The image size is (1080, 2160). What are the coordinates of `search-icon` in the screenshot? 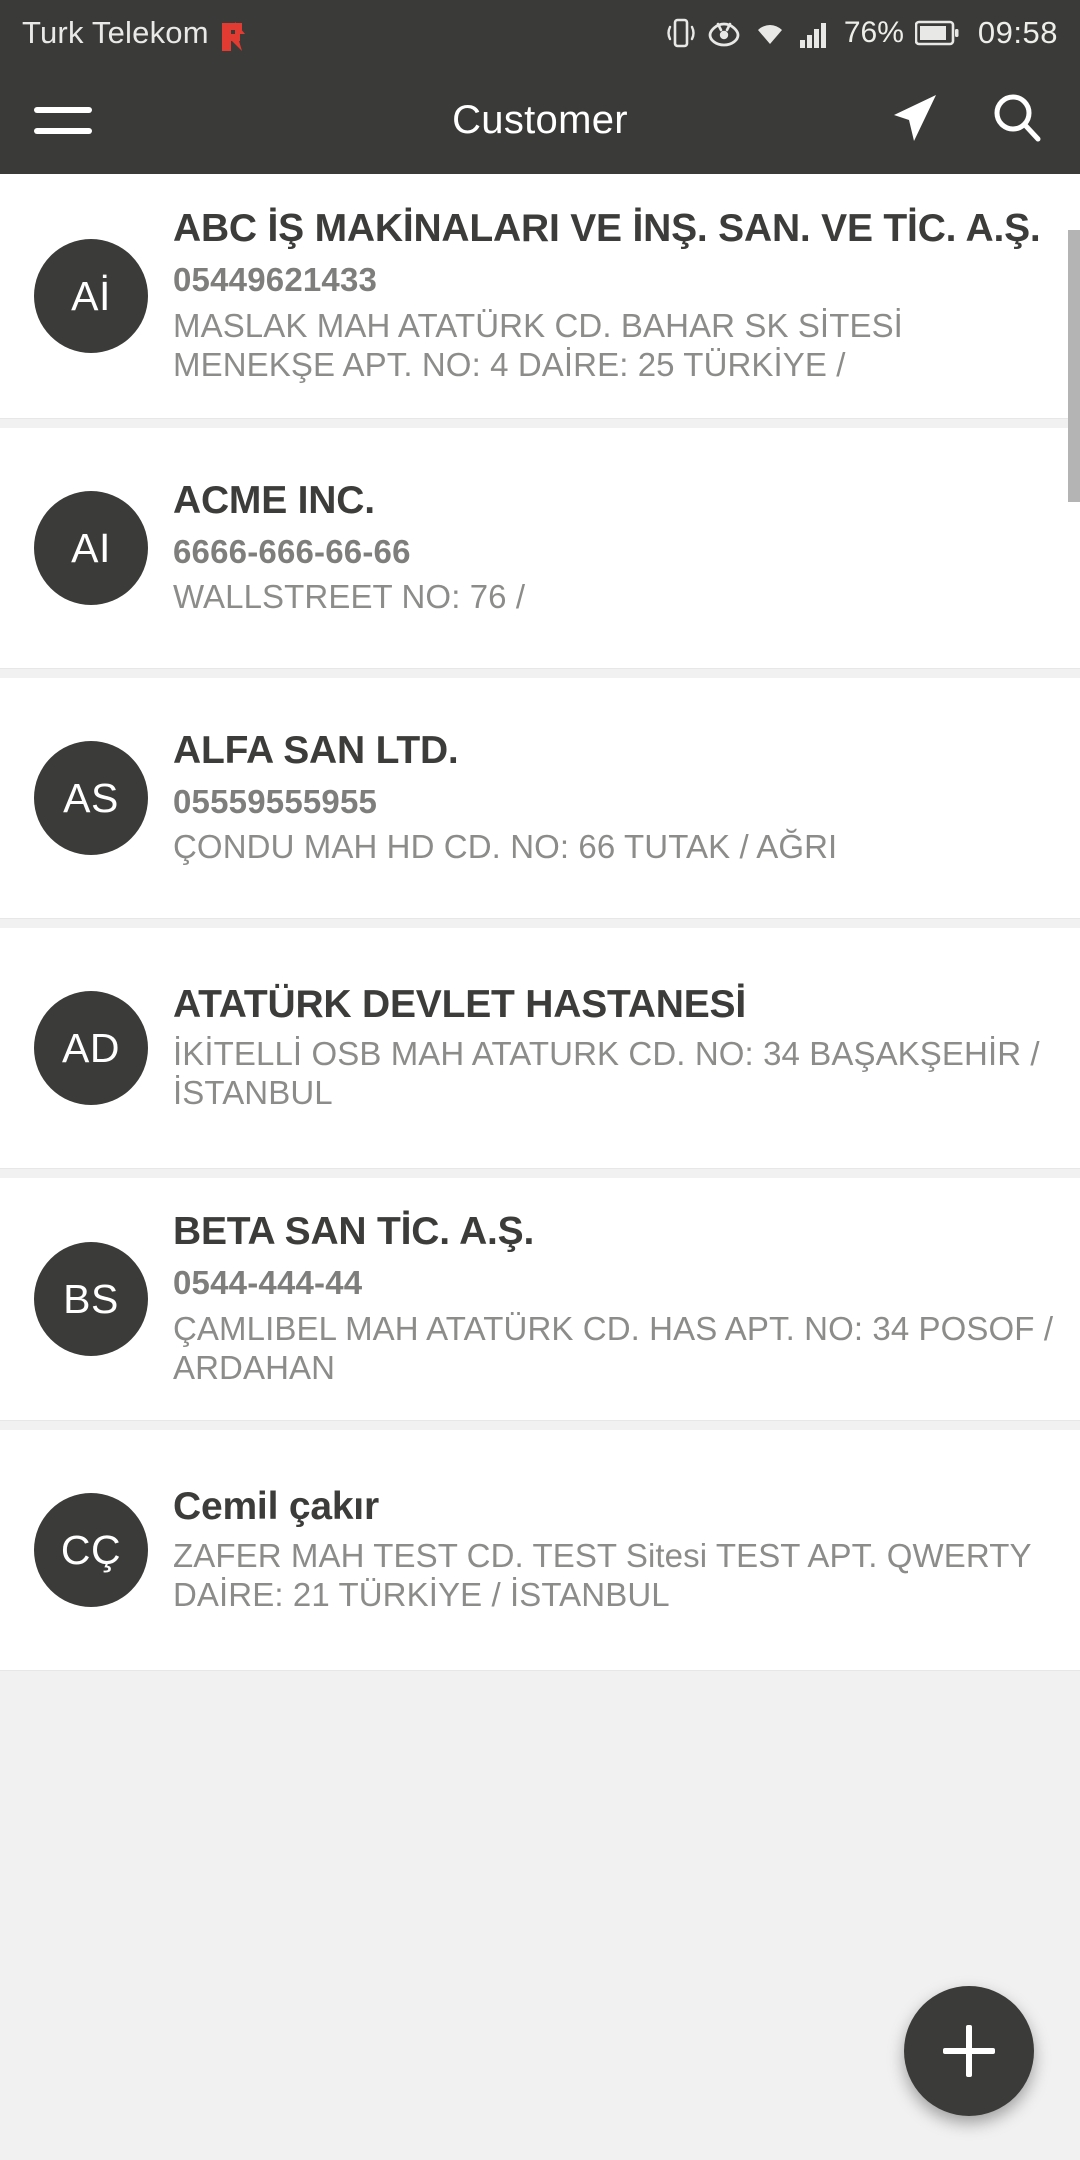 It's located at (1017, 120).